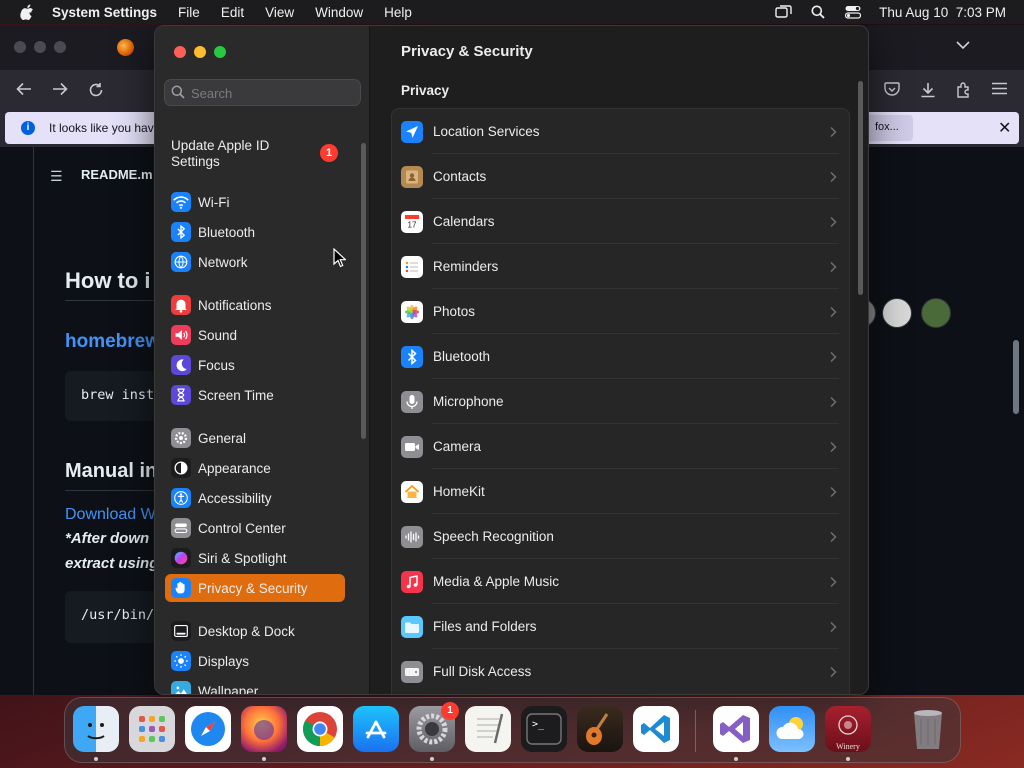  Describe the element at coordinates (376, 729) in the screenshot. I see `app-store-icon` at that location.